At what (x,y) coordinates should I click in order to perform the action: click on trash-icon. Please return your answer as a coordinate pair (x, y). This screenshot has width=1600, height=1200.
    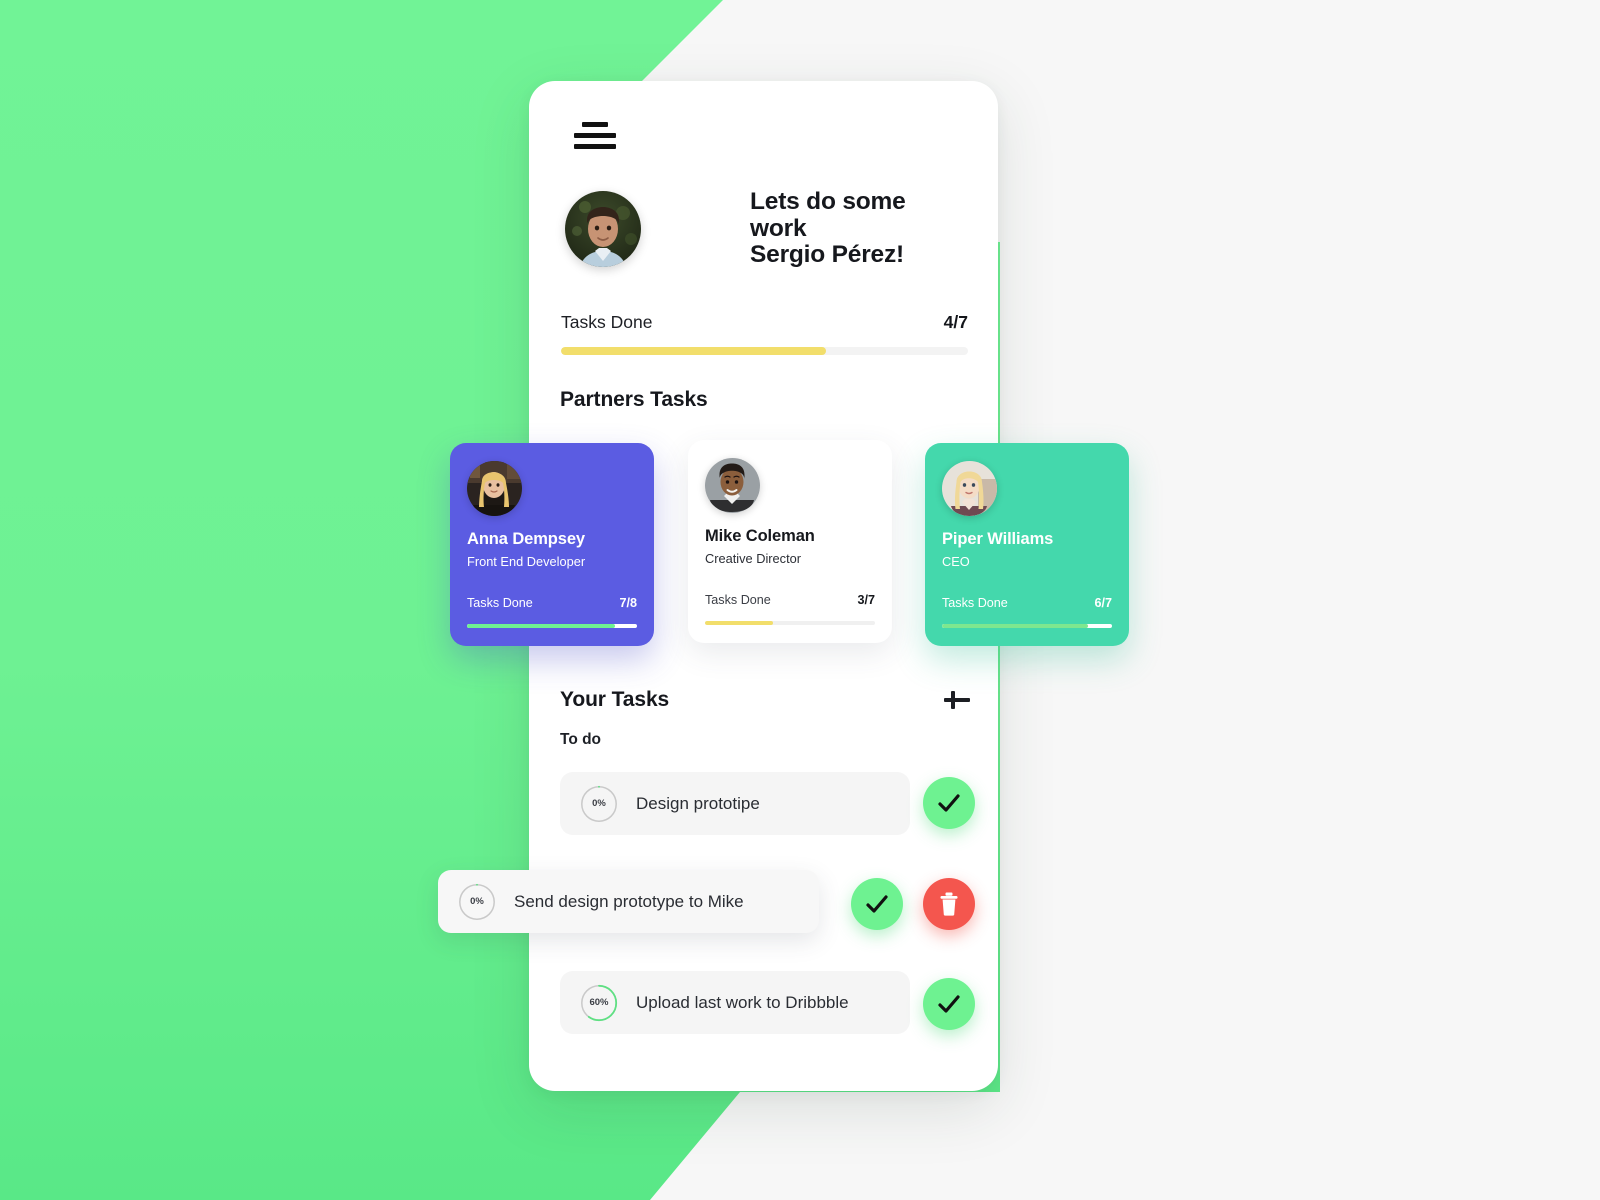
    Looking at the image, I should click on (949, 904).